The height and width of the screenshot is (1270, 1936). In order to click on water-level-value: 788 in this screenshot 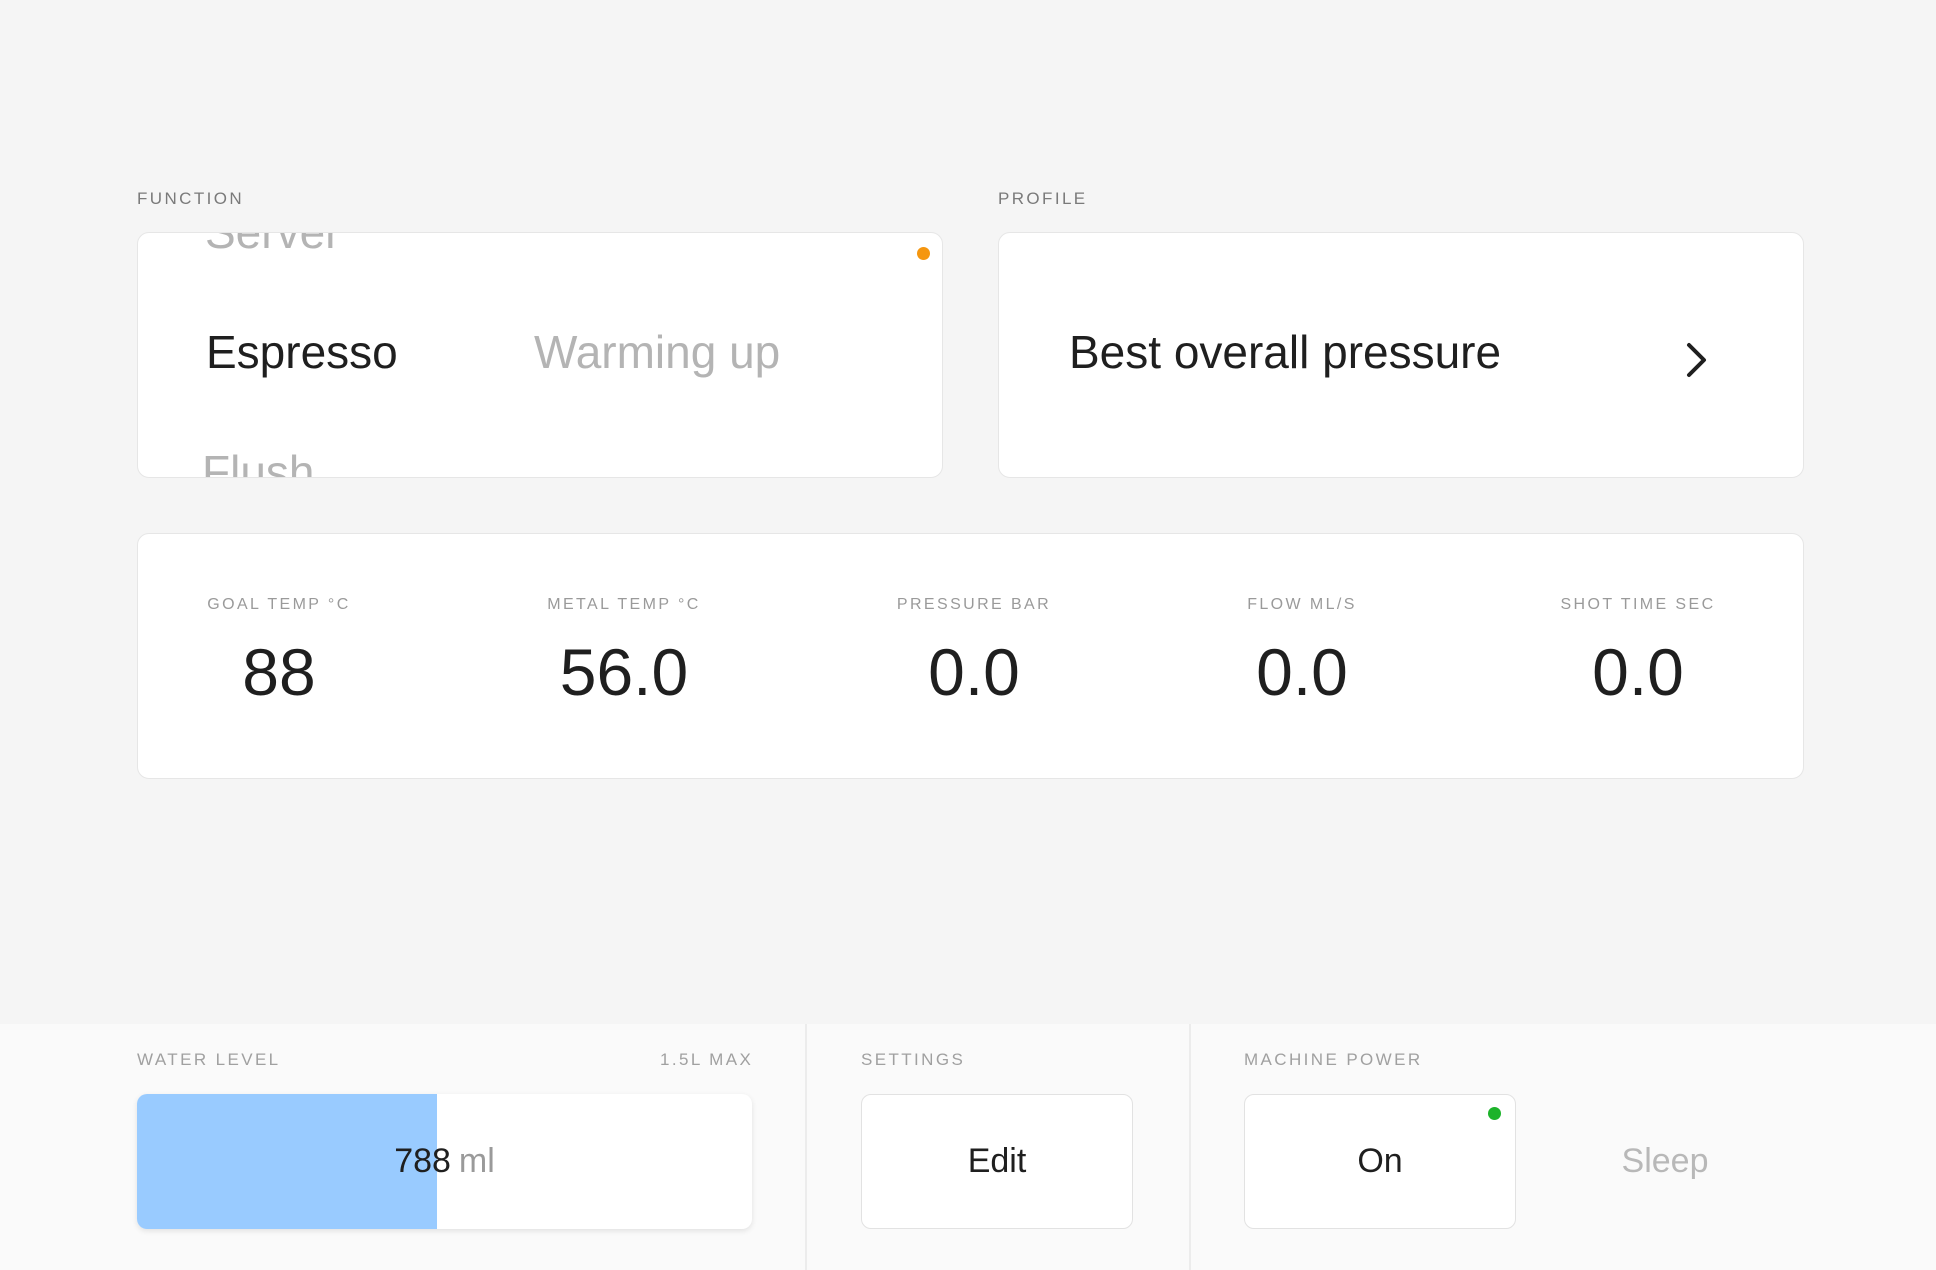, I will do `click(422, 1161)`.